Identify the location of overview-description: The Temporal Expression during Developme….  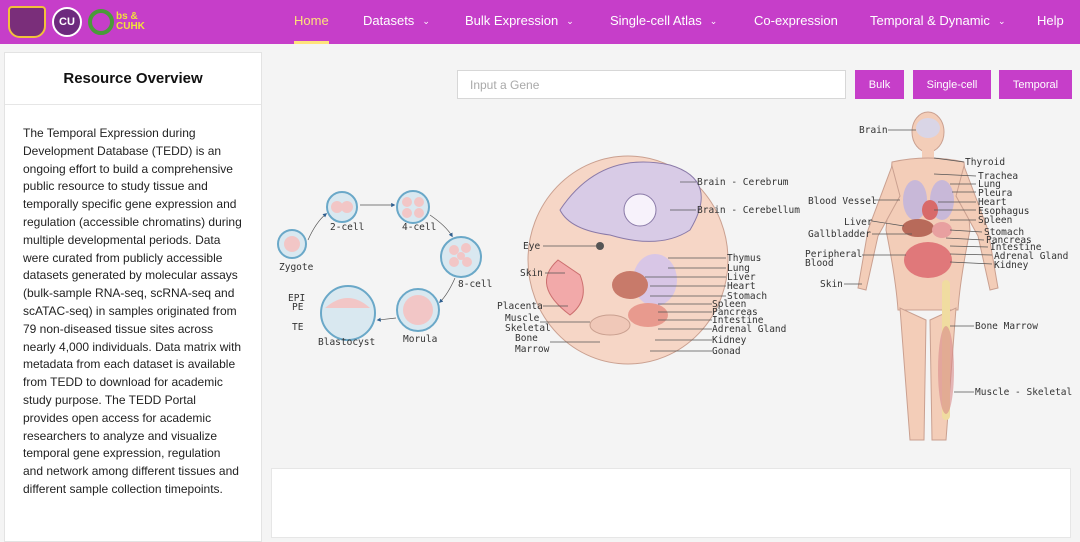
(132, 311).